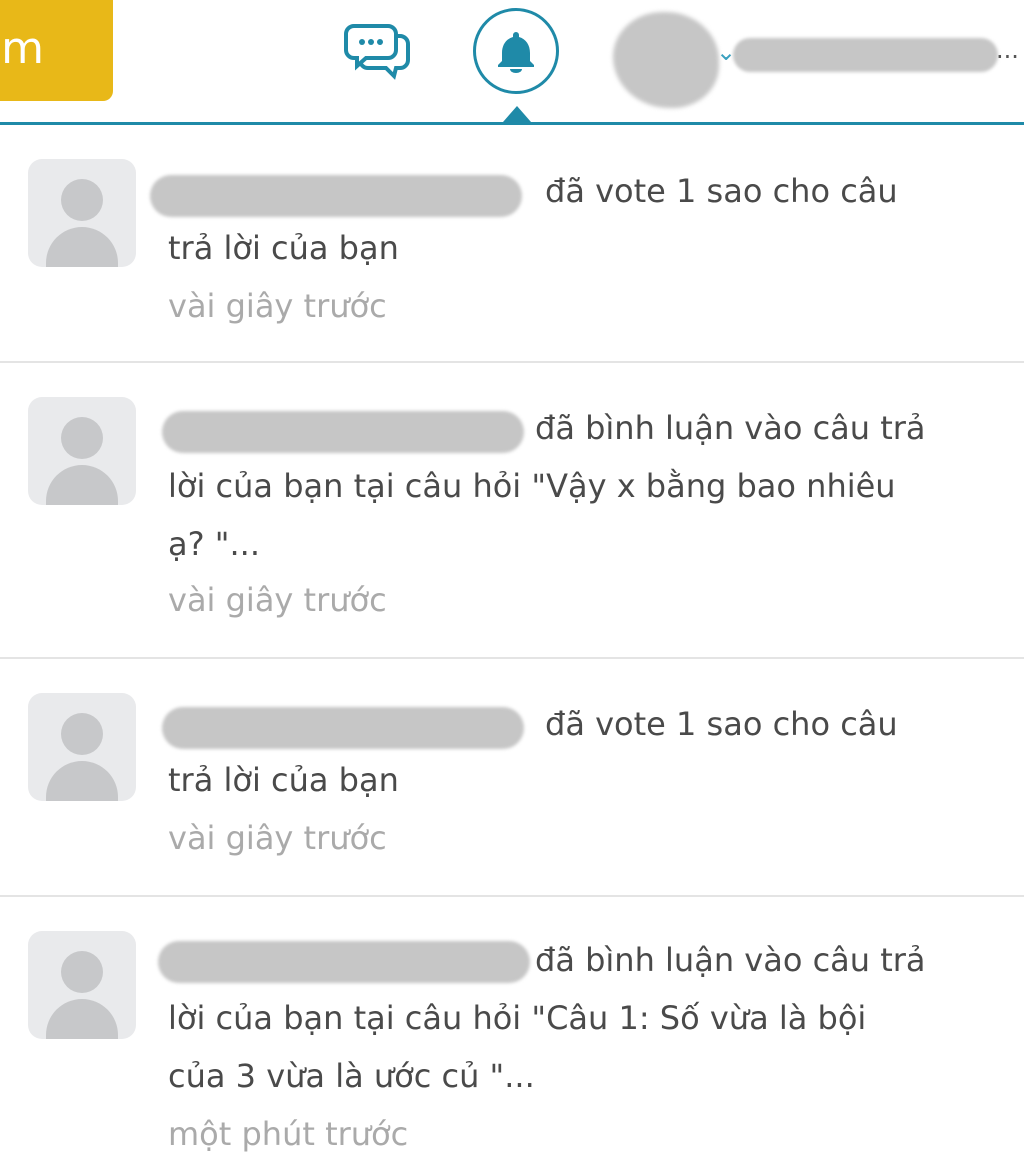 The height and width of the screenshot is (1163, 1024). What do you see at coordinates (56, 50) in the screenshot?
I see `header-button: m` at bounding box center [56, 50].